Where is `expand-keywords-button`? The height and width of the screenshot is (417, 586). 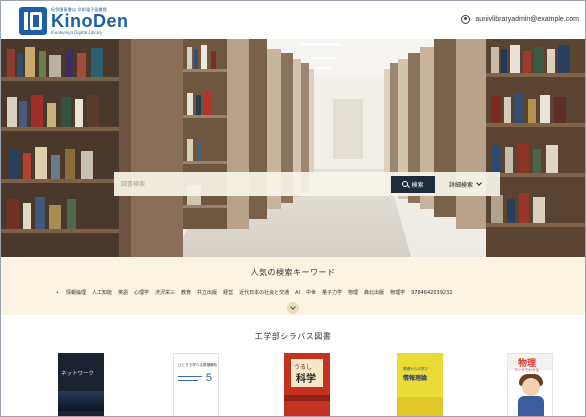
expand-keywords-button is located at coordinates (293, 308).